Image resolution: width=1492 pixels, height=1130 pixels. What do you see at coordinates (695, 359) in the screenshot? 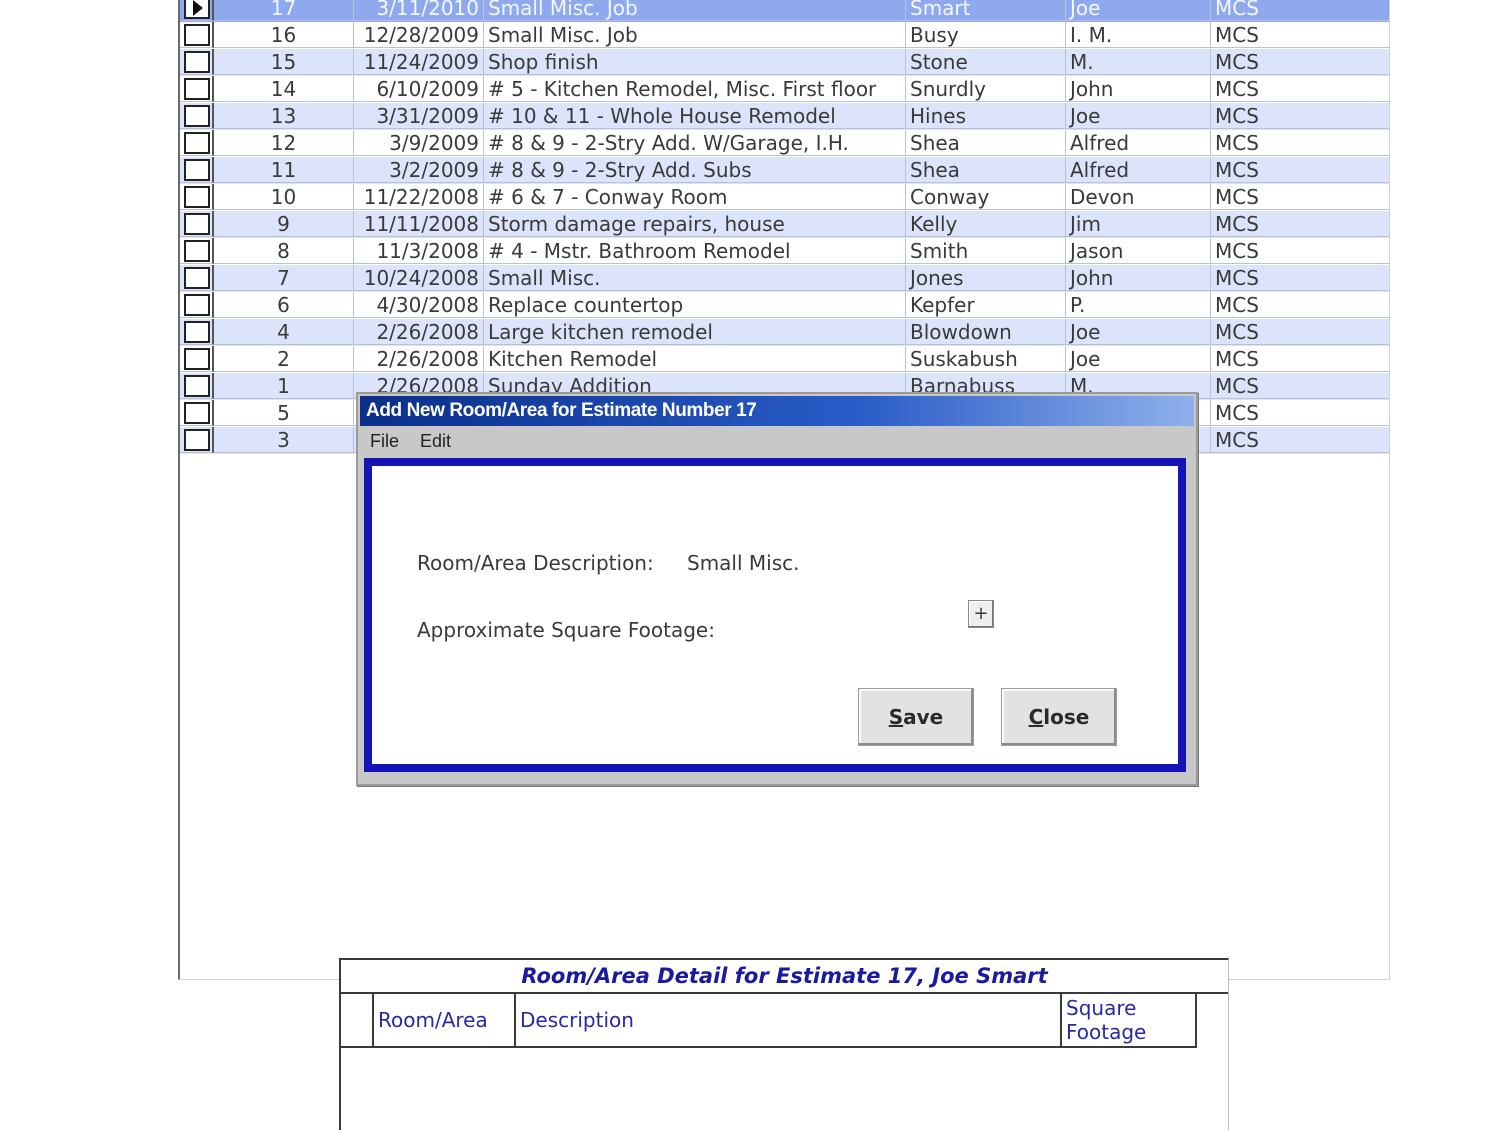
I see `estimate-description-cell: Kitchen Remodel` at bounding box center [695, 359].